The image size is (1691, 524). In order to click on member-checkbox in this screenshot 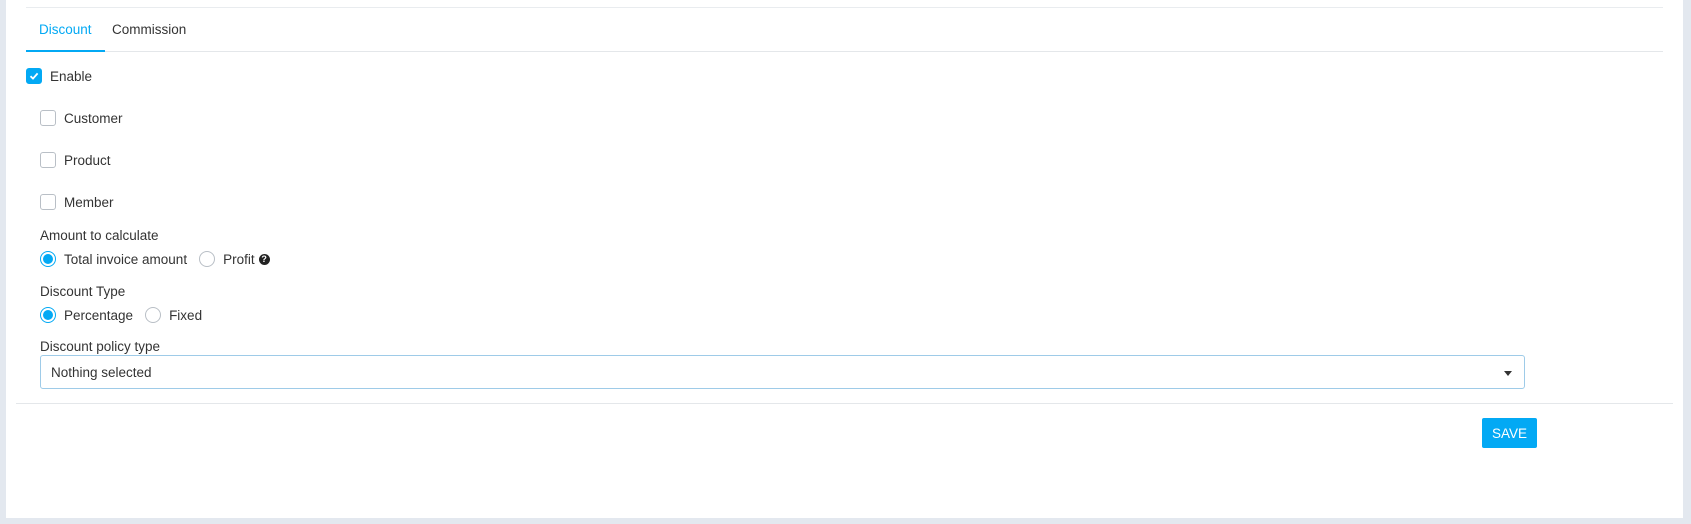, I will do `click(48, 202)`.